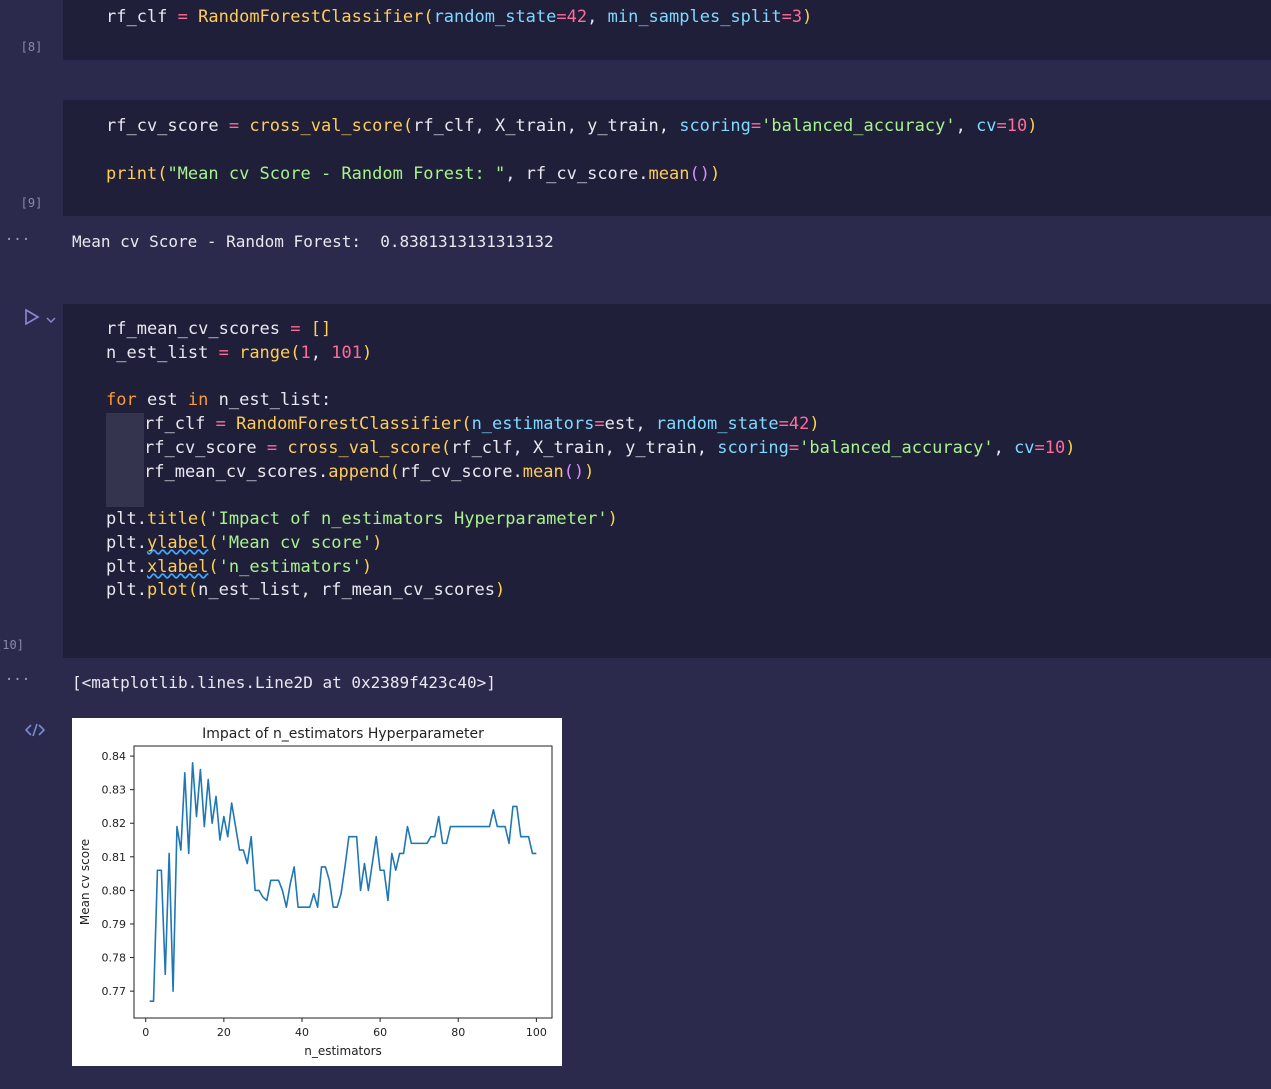 The height and width of the screenshot is (1089, 1271). What do you see at coordinates (114, 924) in the screenshot?
I see `y-tick-label: 0.79` at bounding box center [114, 924].